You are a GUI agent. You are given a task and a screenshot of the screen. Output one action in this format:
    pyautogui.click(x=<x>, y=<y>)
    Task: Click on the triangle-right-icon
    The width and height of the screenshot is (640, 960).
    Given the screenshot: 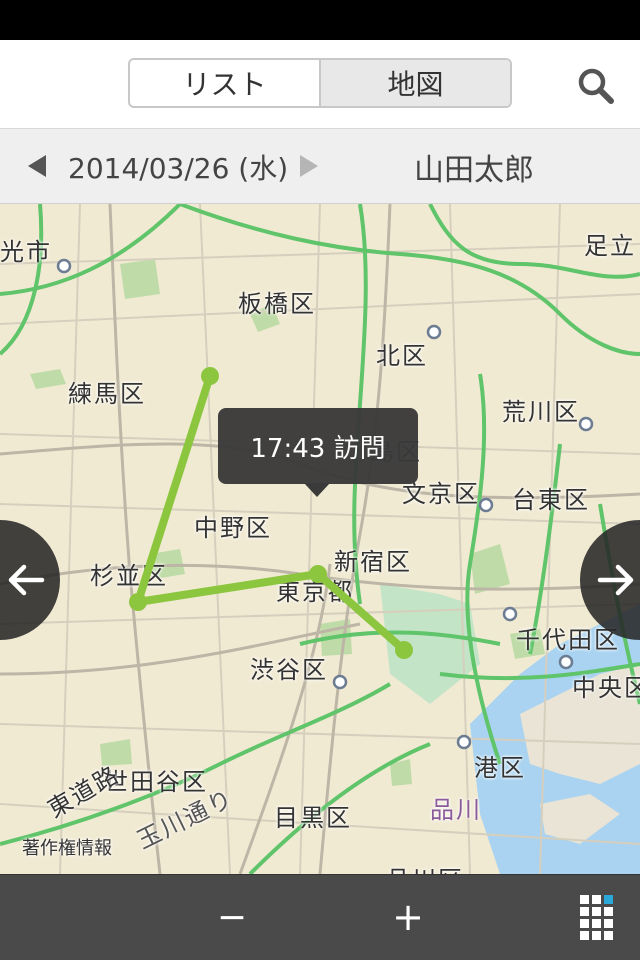 What is the action you would take?
    pyautogui.click(x=309, y=166)
    